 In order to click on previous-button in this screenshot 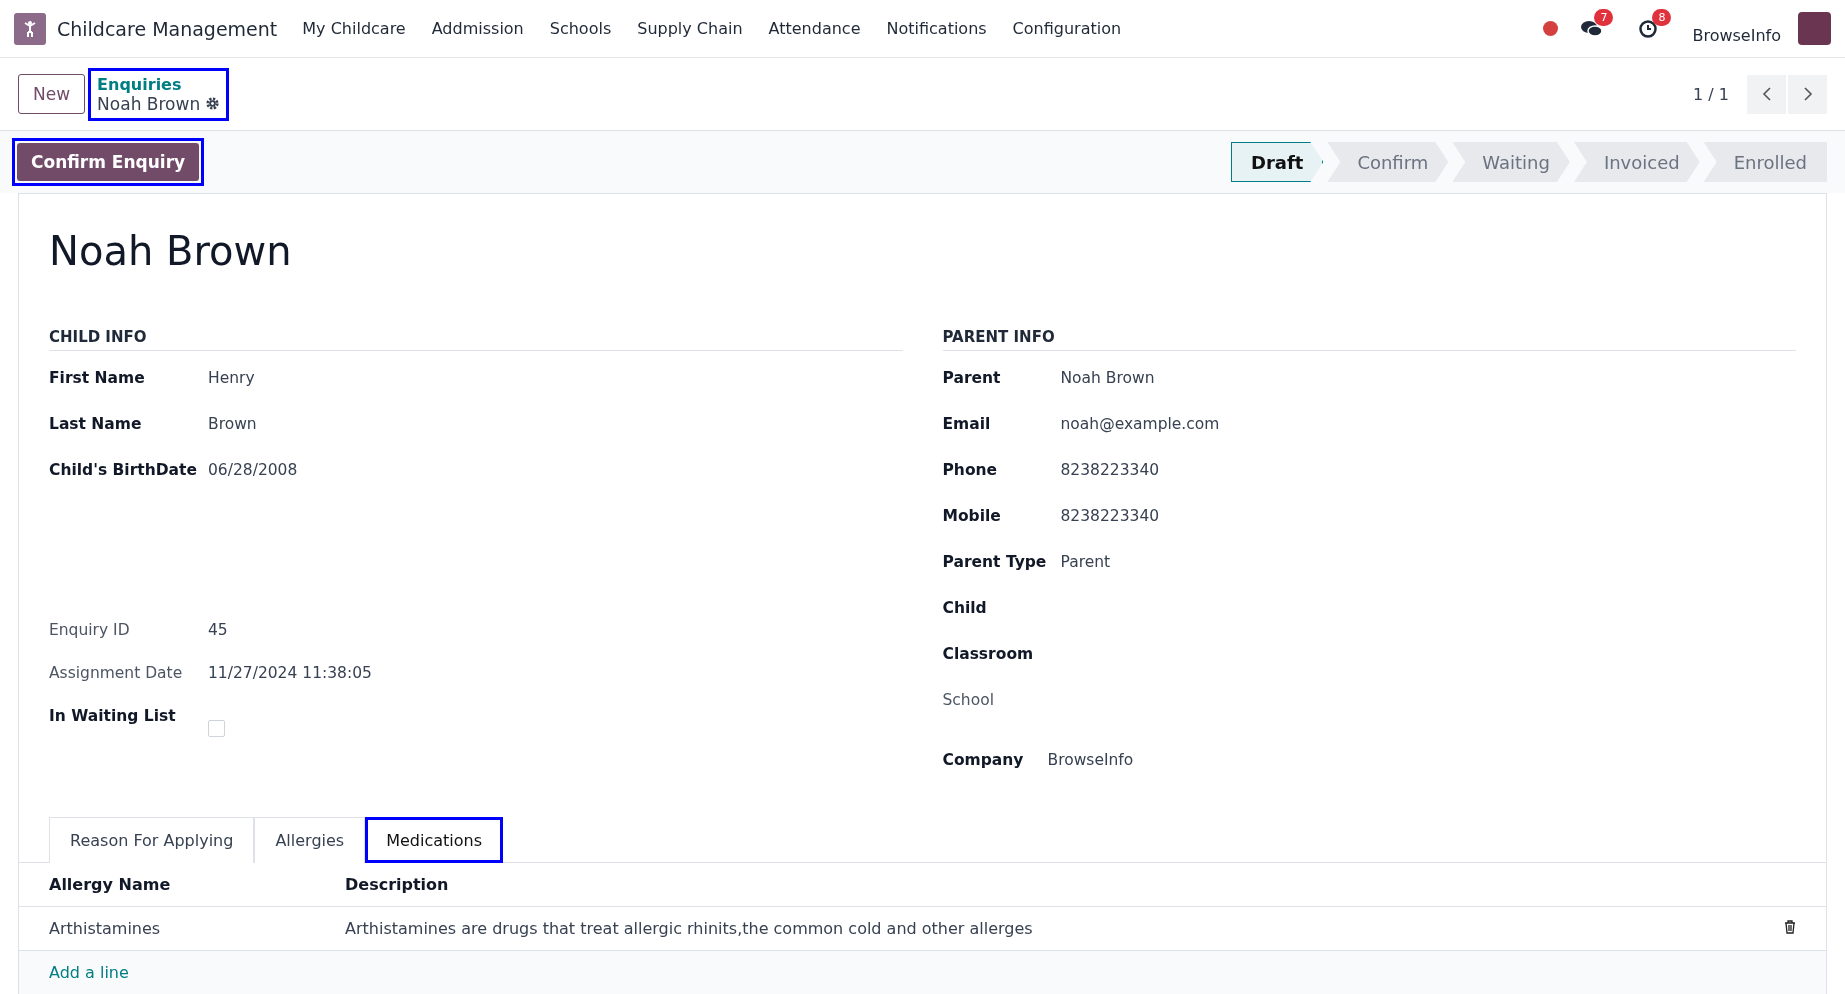, I will do `click(1766, 94)`.